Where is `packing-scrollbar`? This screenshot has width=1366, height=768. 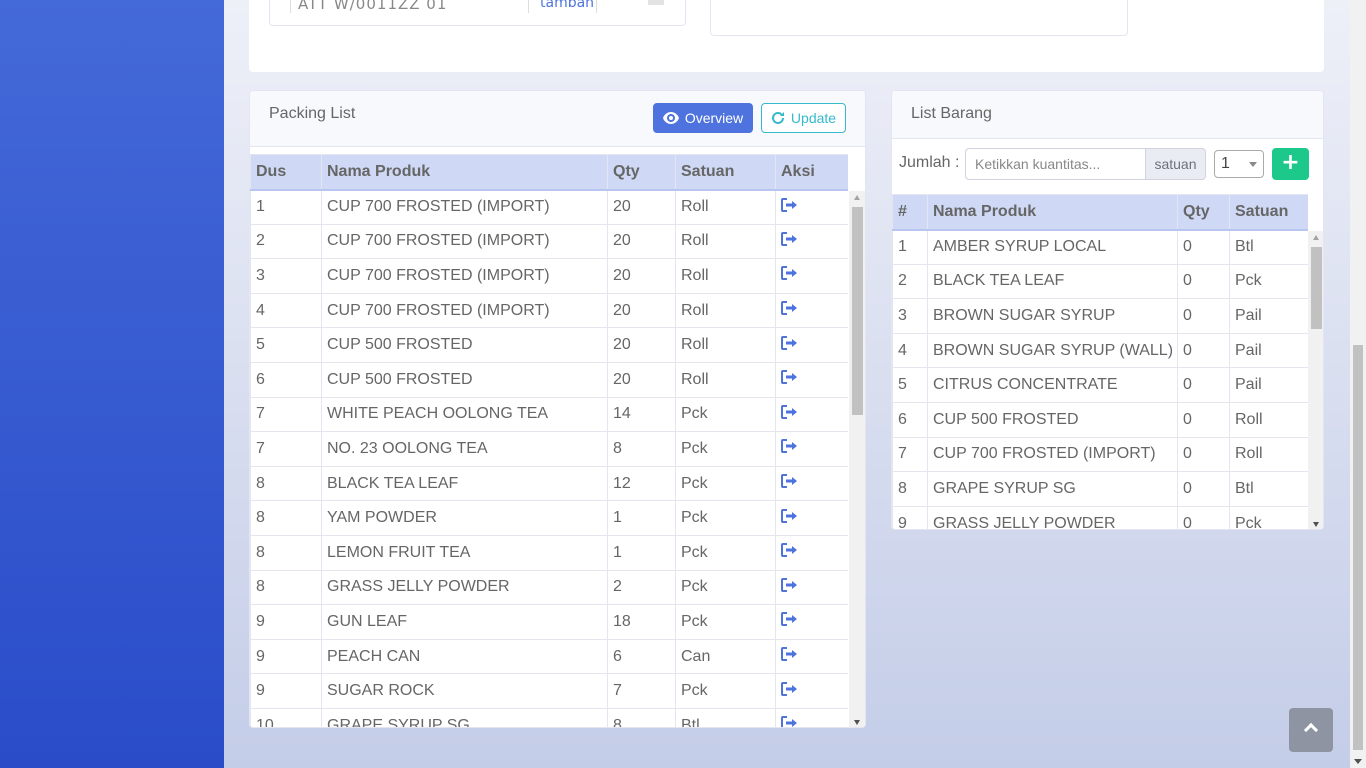 packing-scrollbar is located at coordinates (857, 459).